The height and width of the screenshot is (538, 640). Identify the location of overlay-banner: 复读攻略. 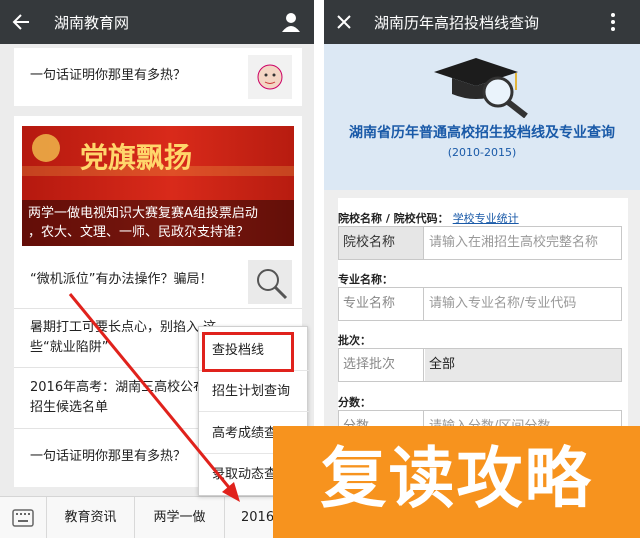
(456, 482).